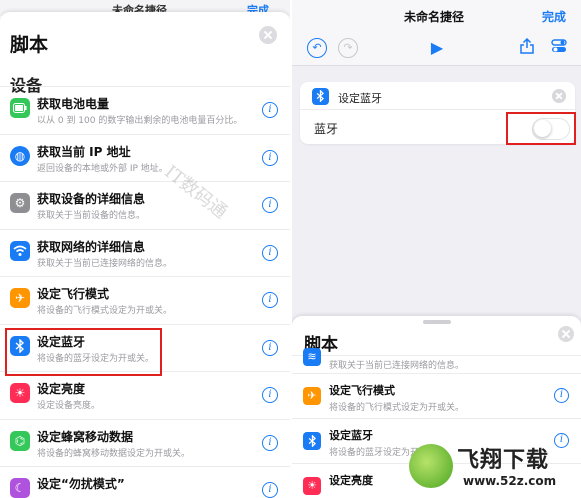 Image resolution: width=581 pixels, height=498 pixels. Describe the element at coordinates (20, 203) in the screenshot. I see `gear-icon: ⚙` at that location.